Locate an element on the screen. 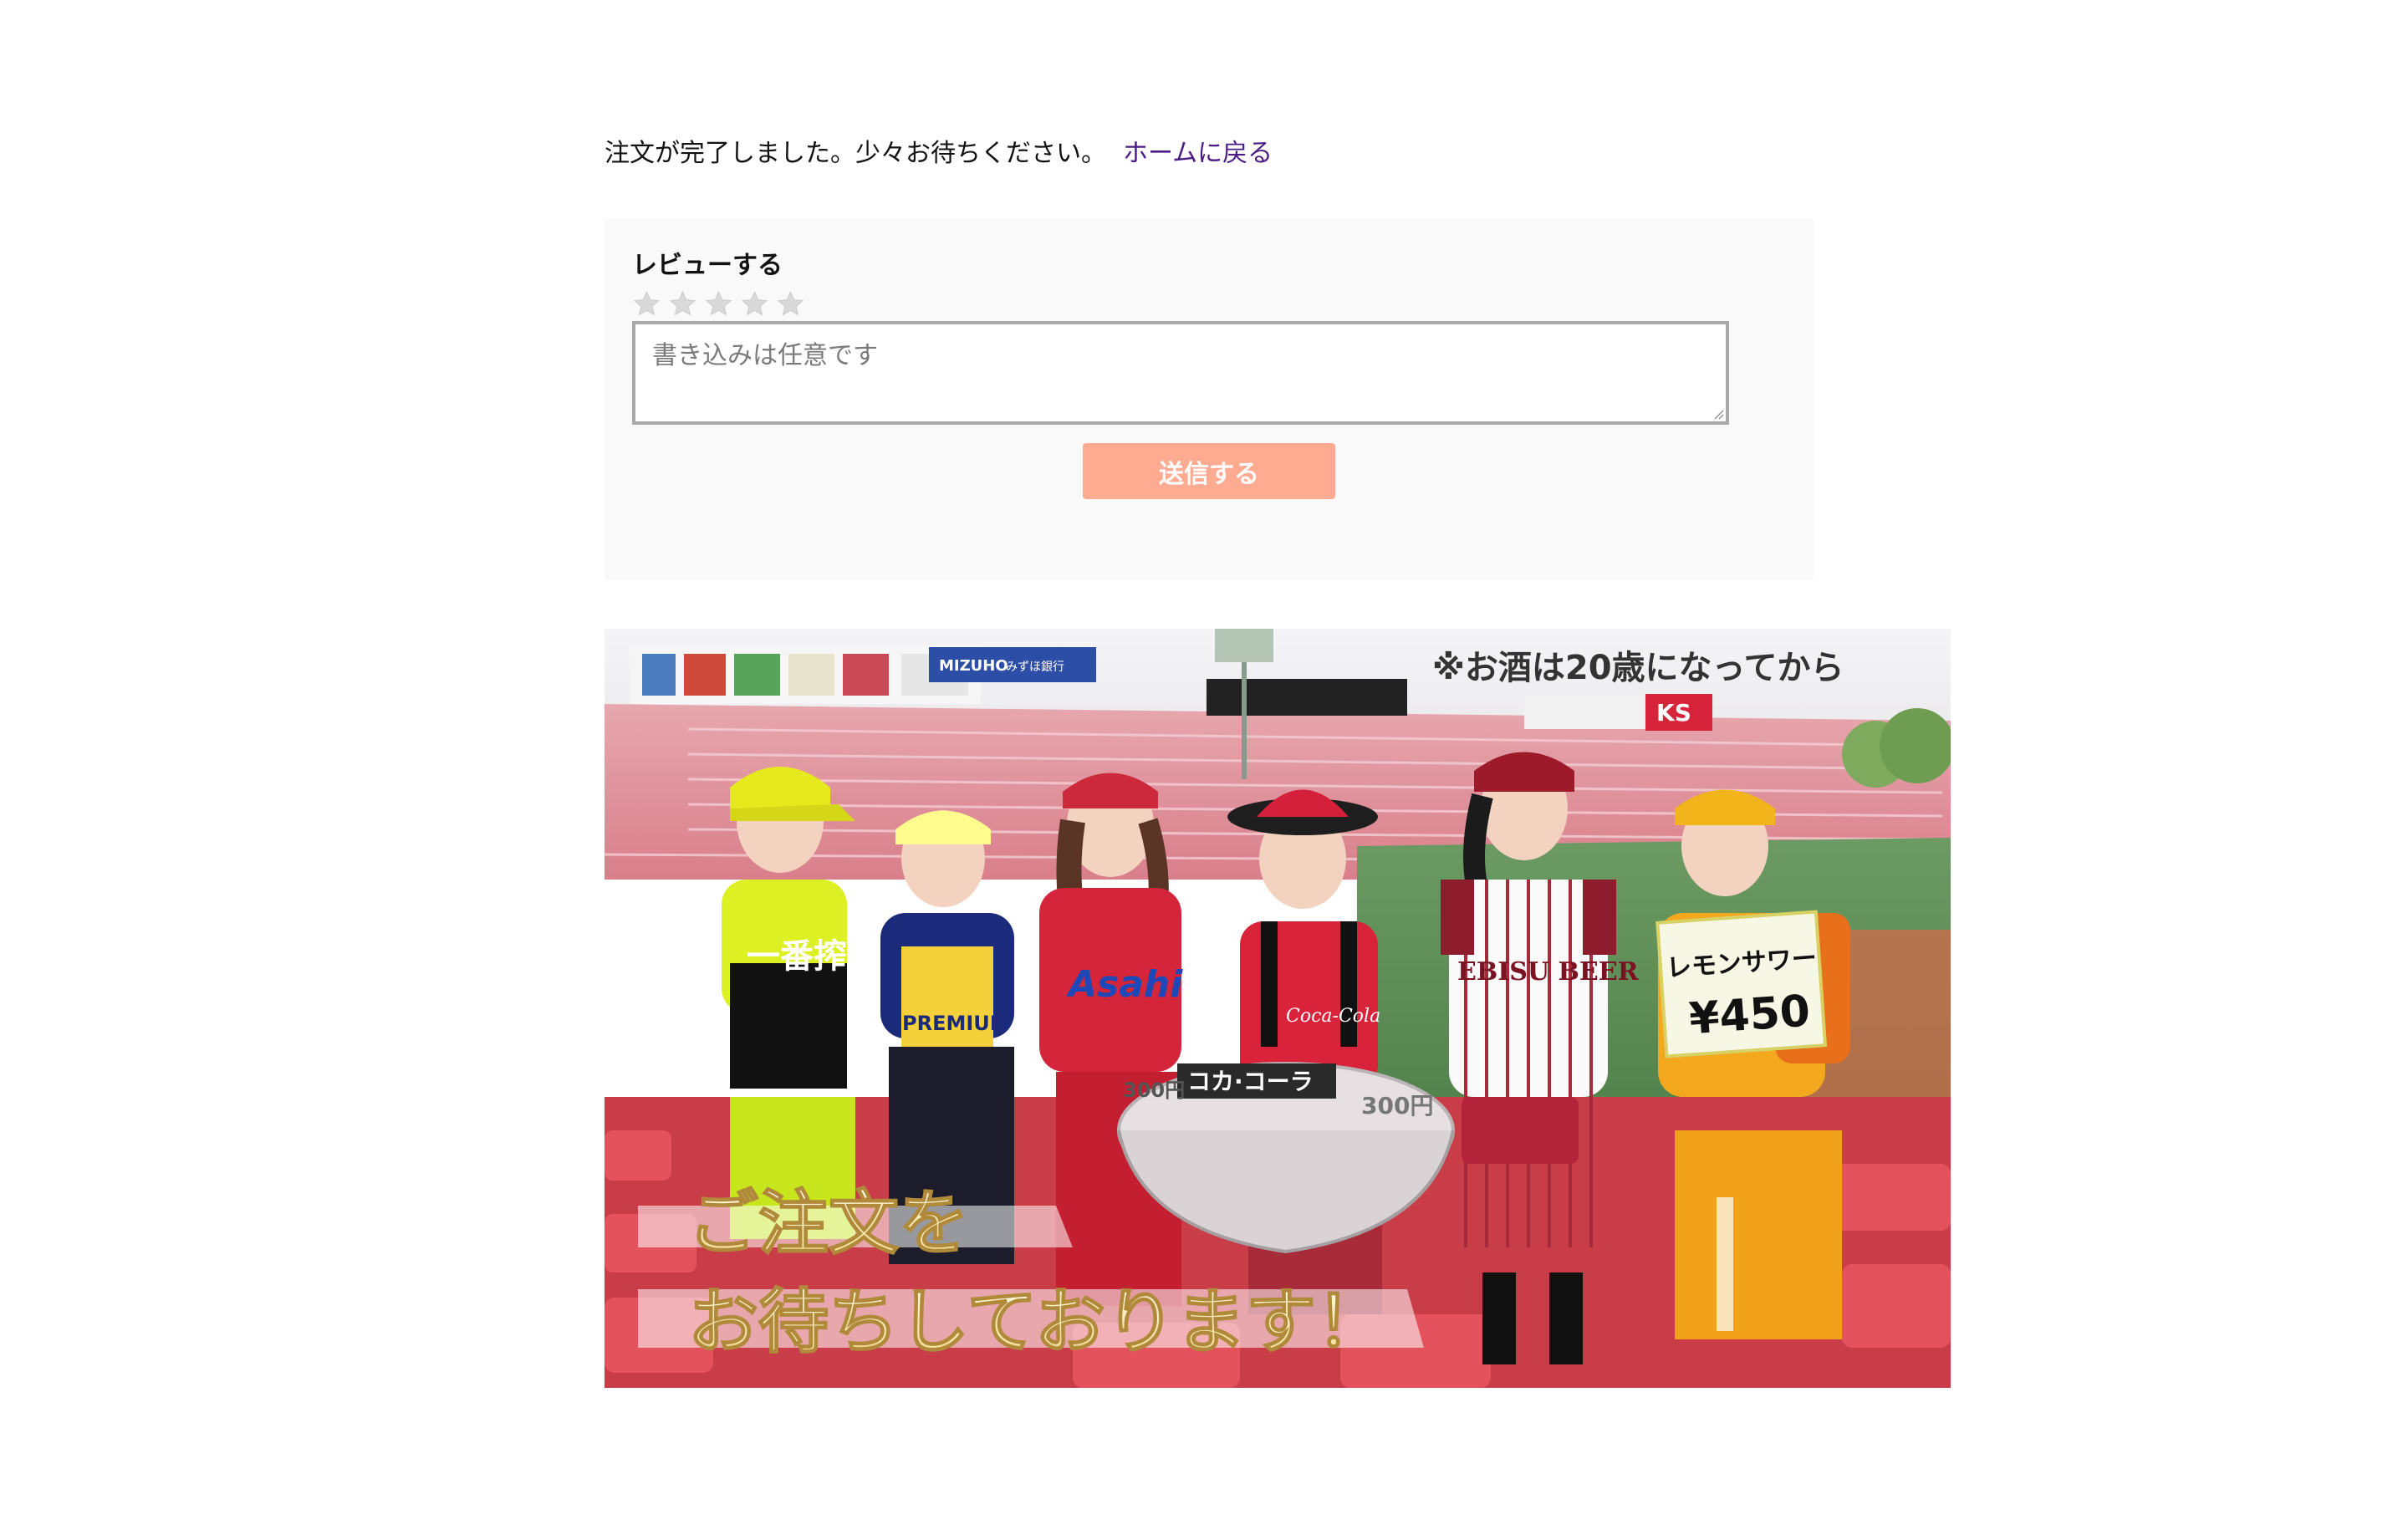  review-form: レビューする 送信する is located at coordinates (1210, 399).